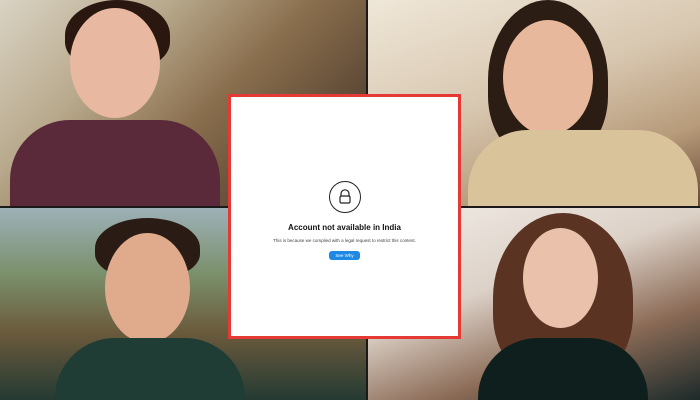 The height and width of the screenshot is (400, 700). Describe the element at coordinates (344, 227) in the screenshot. I see `notice-title: Account not available in India` at that location.